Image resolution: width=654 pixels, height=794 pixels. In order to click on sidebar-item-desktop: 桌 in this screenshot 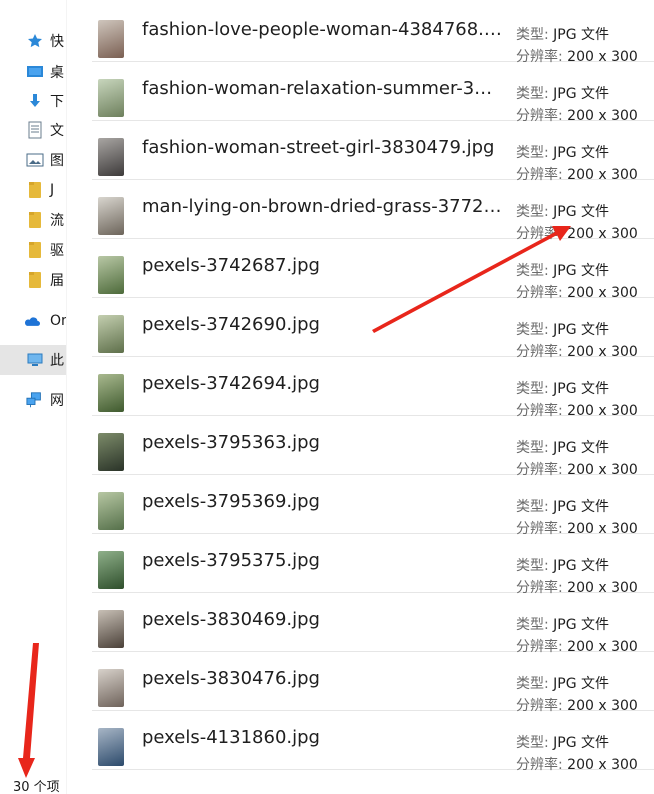, I will do `click(33, 72)`.